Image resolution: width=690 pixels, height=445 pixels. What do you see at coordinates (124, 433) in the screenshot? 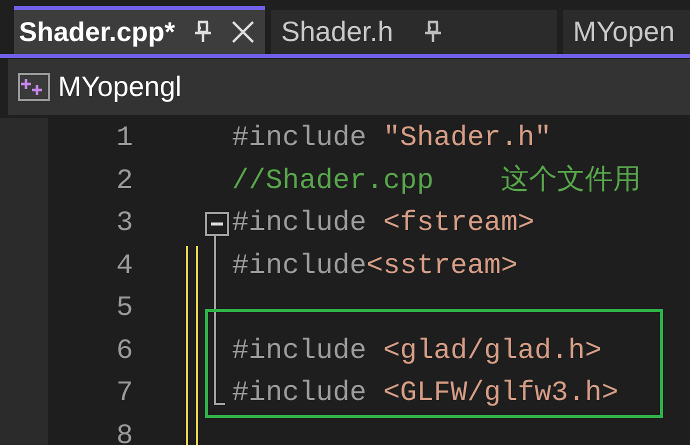
I see `line-number: 8` at bounding box center [124, 433].